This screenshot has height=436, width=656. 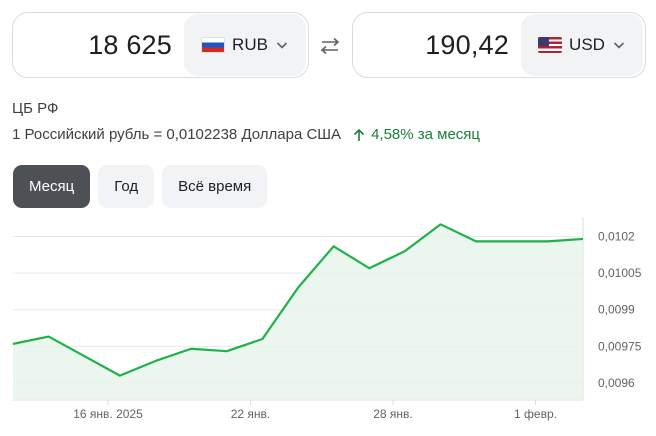 I want to click on usa-flag-icon, so click(x=550, y=45).